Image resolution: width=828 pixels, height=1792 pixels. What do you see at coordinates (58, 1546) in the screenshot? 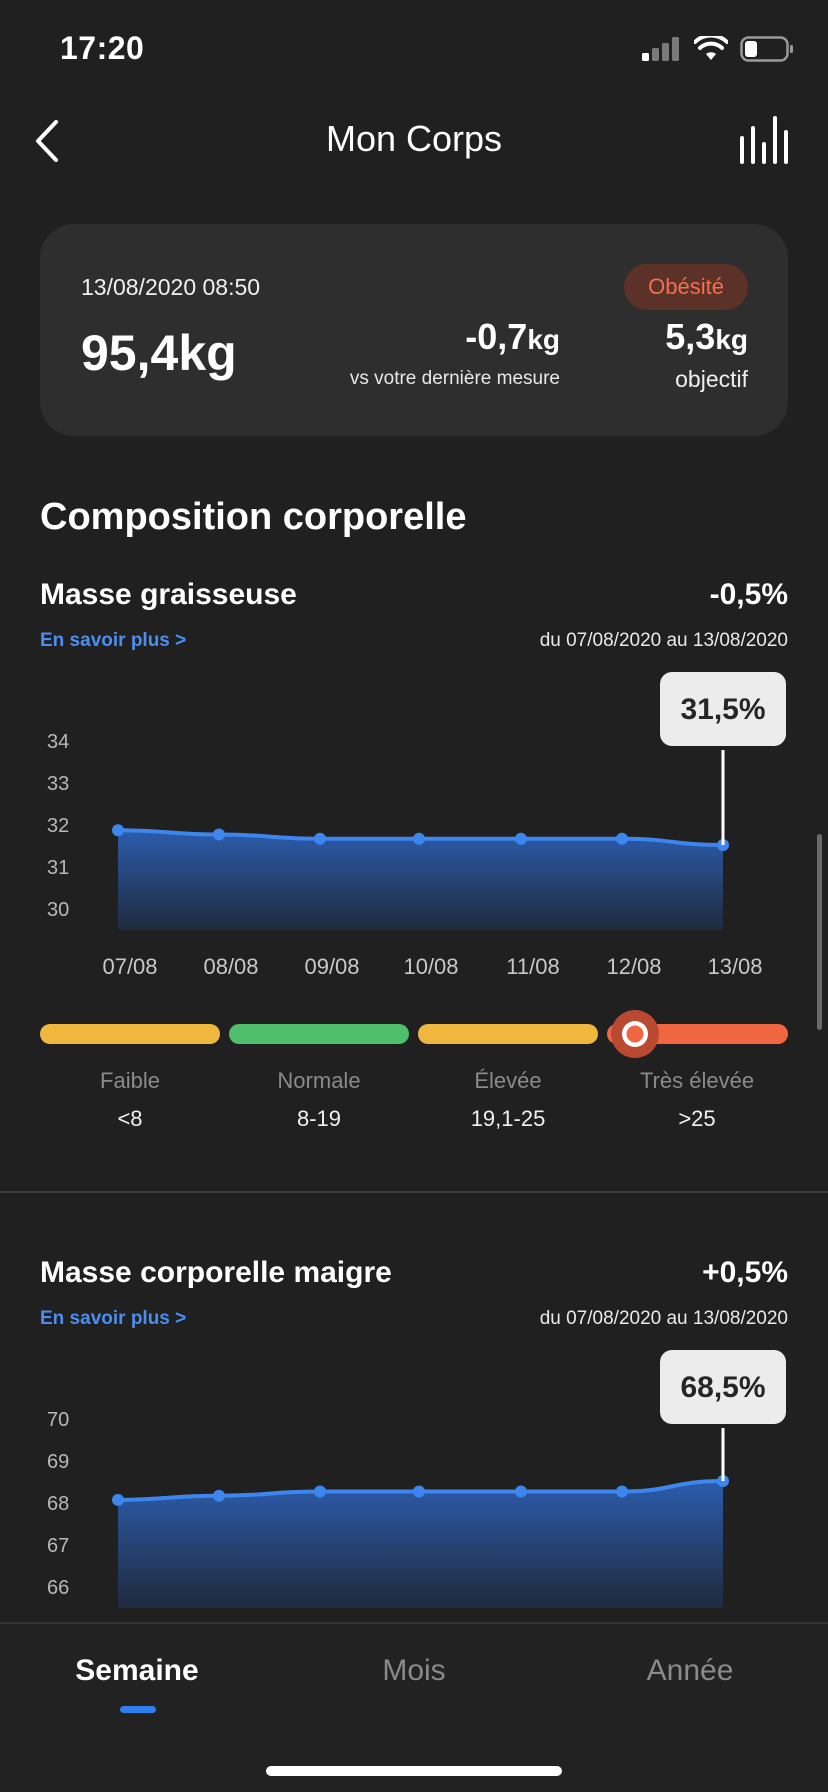
I see `y-tick-label: 67` at bounding box center [58, 1546].